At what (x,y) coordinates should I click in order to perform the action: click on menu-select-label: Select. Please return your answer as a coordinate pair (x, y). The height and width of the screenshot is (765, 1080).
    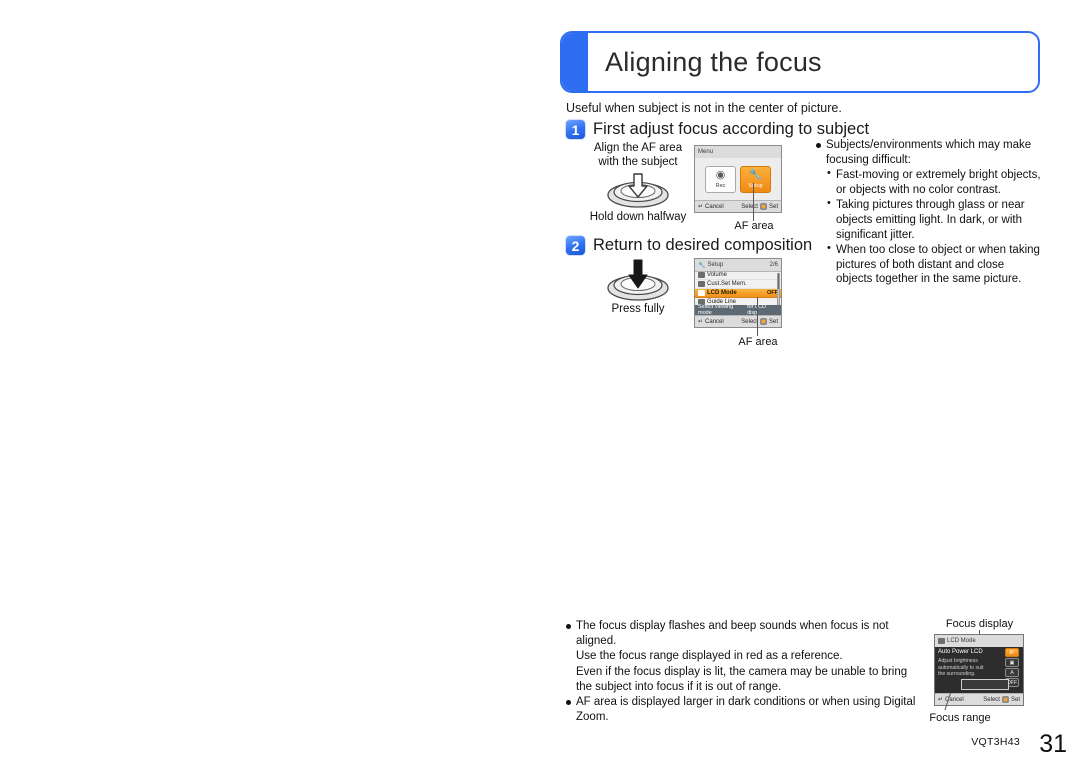
    Looking at the image, I should click on (749, 206).